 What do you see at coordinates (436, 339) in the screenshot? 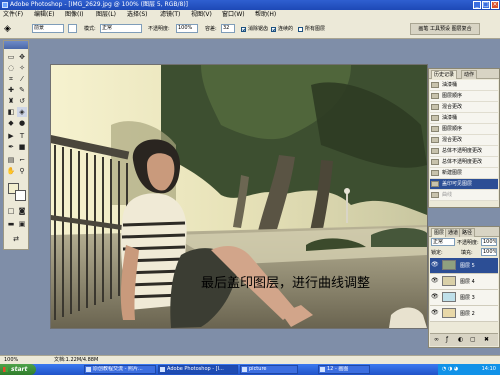
I see `link-icon: ∞` at bounding box center [436, 339].